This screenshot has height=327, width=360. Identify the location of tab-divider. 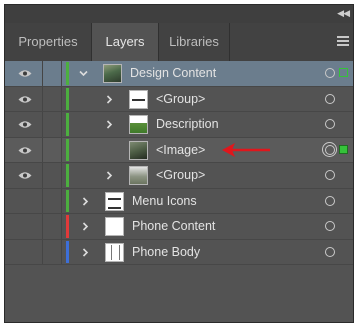
(229, 42).